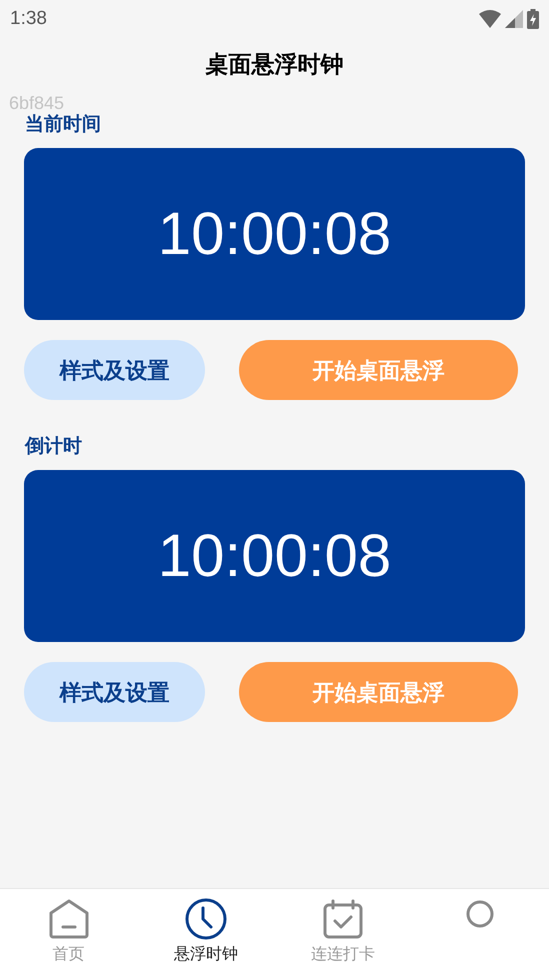  What do you see at coordinates (206, 919) in the screenshot?
I see `clock-icon` at bounding box center [206, 919].